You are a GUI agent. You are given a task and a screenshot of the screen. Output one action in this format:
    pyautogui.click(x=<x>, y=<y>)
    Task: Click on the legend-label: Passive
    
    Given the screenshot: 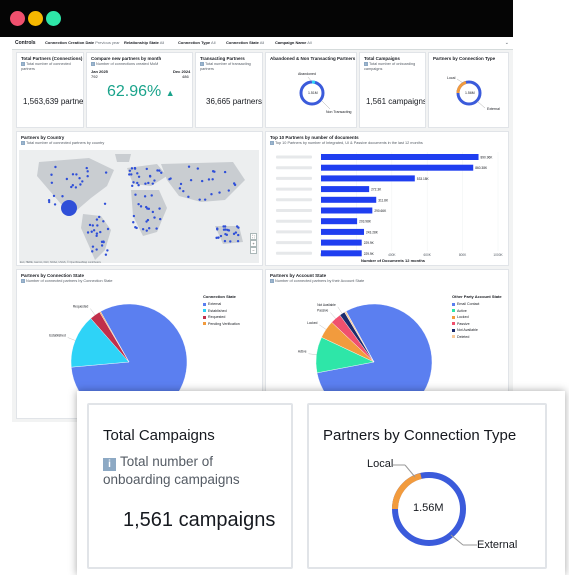 What is the action you would take?
    pyautogui.click(x=463, y=323)
    